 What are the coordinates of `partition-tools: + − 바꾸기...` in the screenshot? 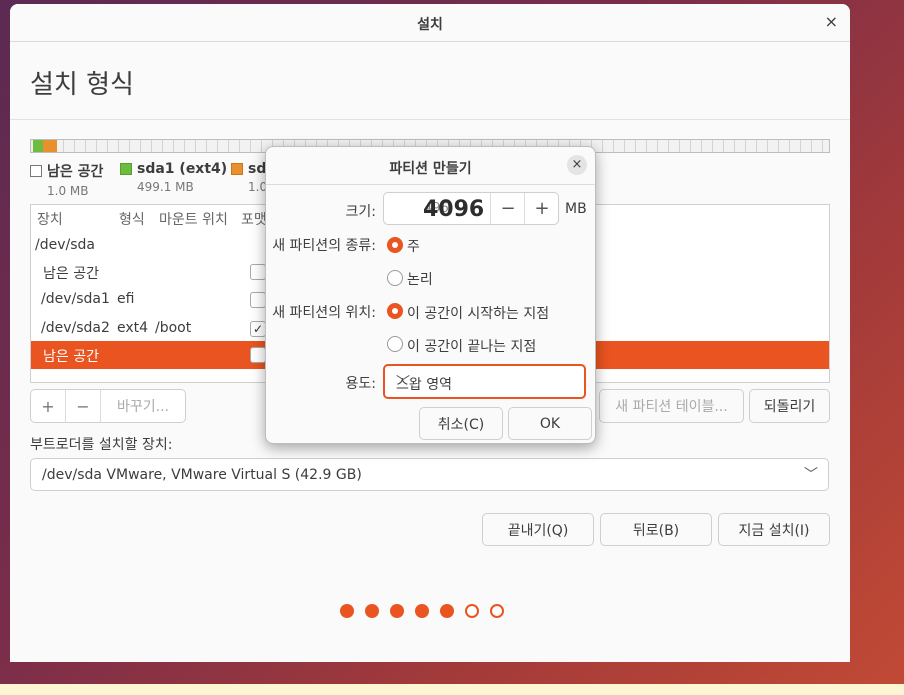 It's located at (108, 406).